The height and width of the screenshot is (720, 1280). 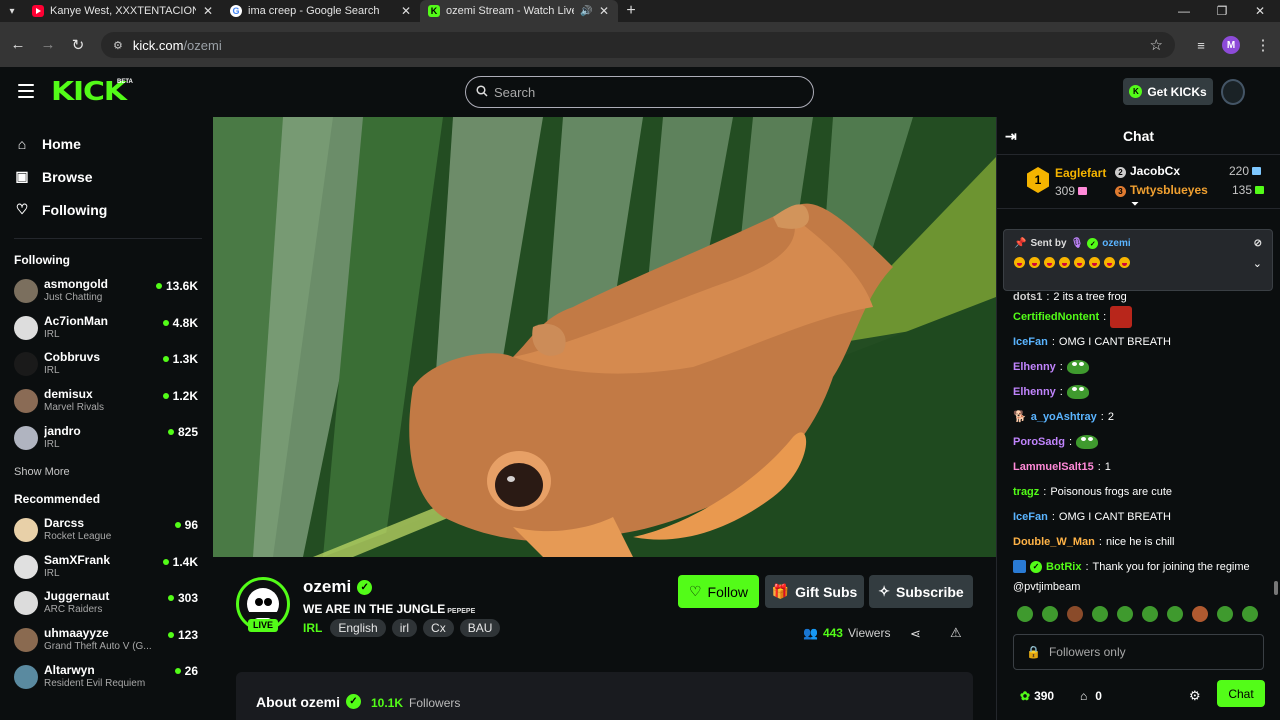 I want to click on sidebar-channel-following: asmongold Just Chatting 13.6K, so click(x=106, y=291).